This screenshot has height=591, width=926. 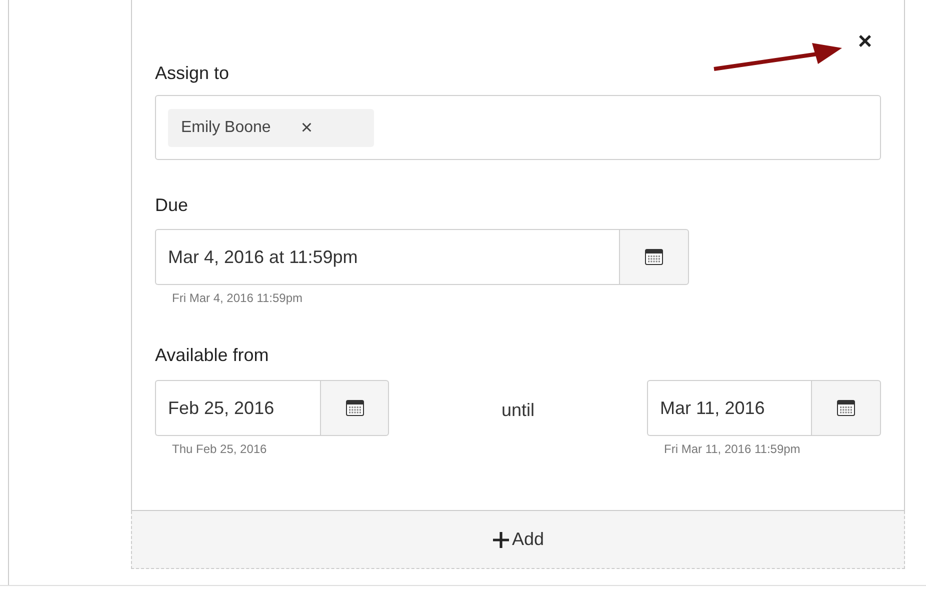 What do you see at coordinates (238, 298) in the screenshot?
I see `date-hint: Fri Mar 4, 2016 11:59pm` at bounding box center [238, 298].